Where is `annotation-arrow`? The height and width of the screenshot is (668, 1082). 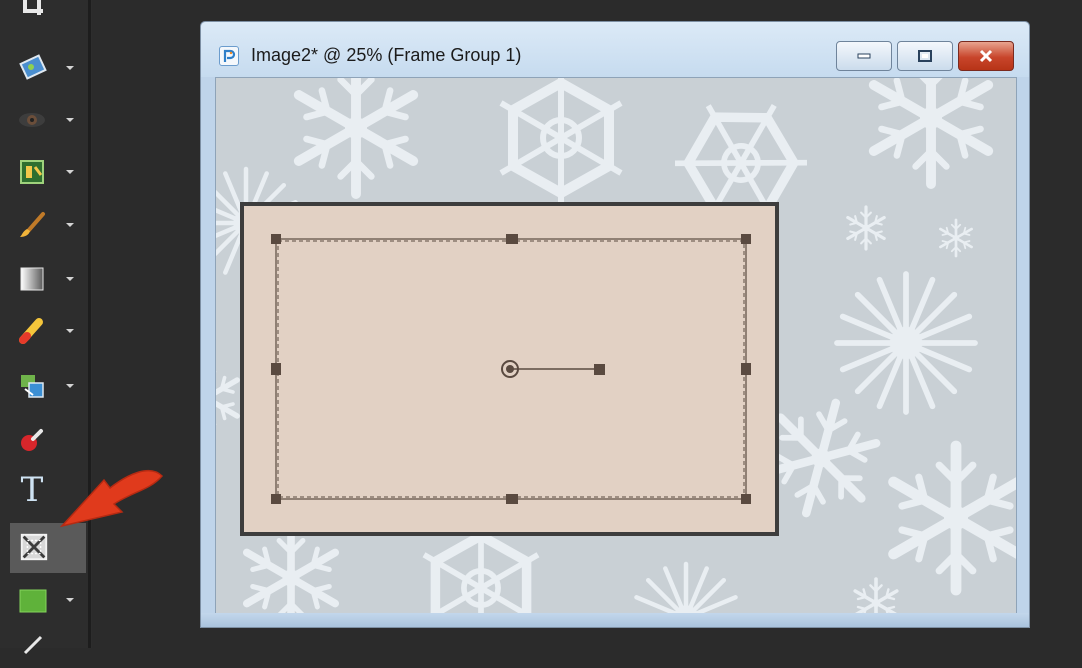 annotation-arrow is located at coordinates (111, 499).